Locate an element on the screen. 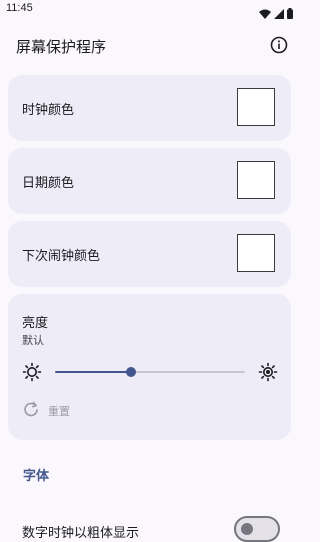 The image size is (320, 542). date-color-setting: 日期颜色 is located at coordinates (149, 181).